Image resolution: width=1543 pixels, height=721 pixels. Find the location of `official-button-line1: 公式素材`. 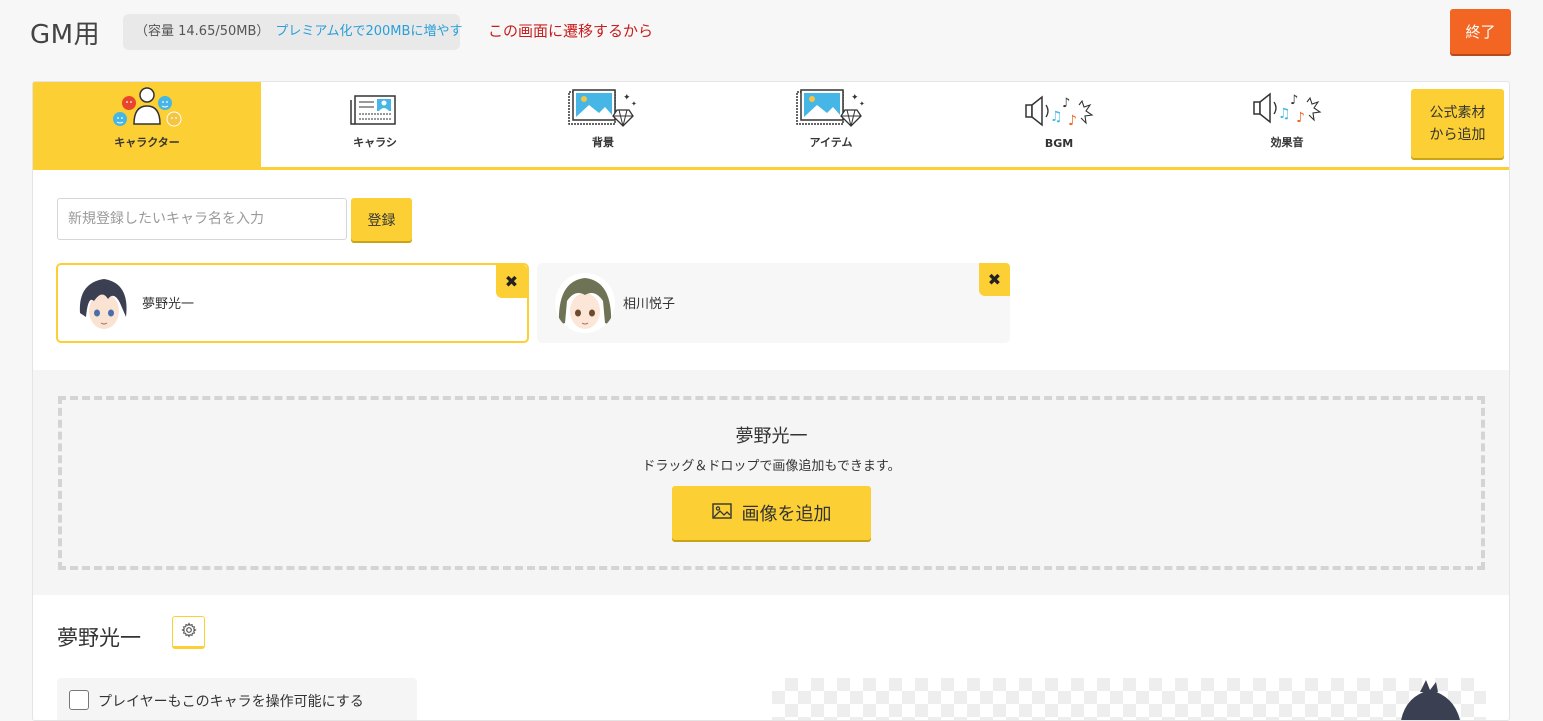

official-button-line1: 公式素材 is located at coordinates (1457, 112).